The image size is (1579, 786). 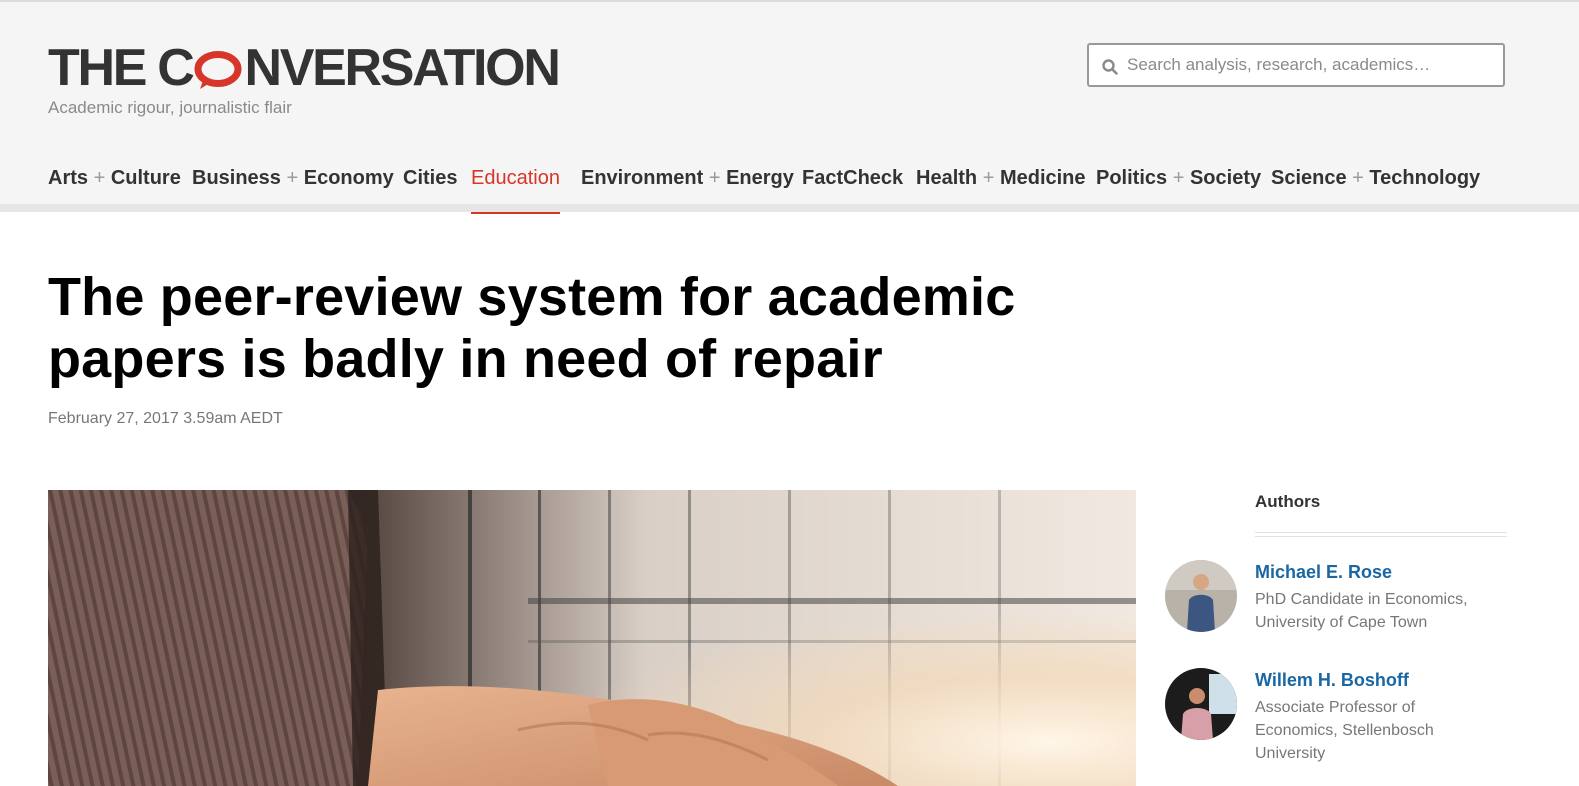 What do you see at coordinates (1309, 65) in the screenshot?
I see `search-input` at bounding box center [1309, 65].